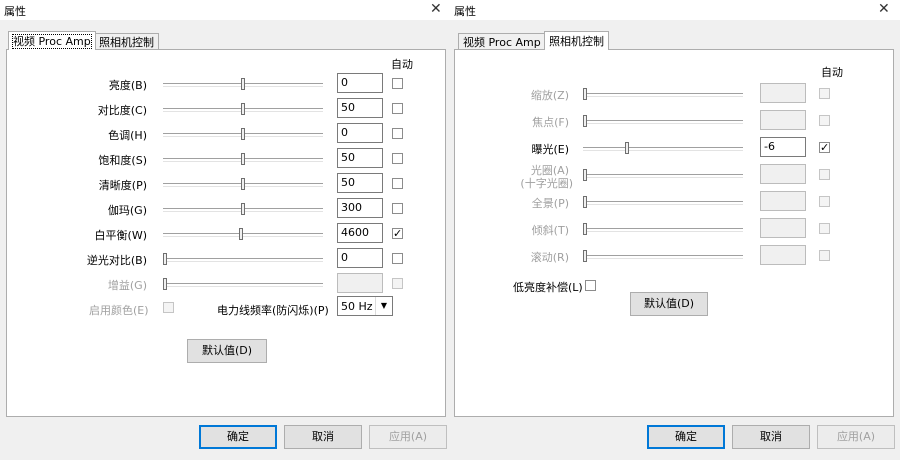 Image resolution: width=900 pixels, height=460 pixels. Describe the element at coordinates (360, 233) in the screenshot. I see `value-field: 4600` at that location.